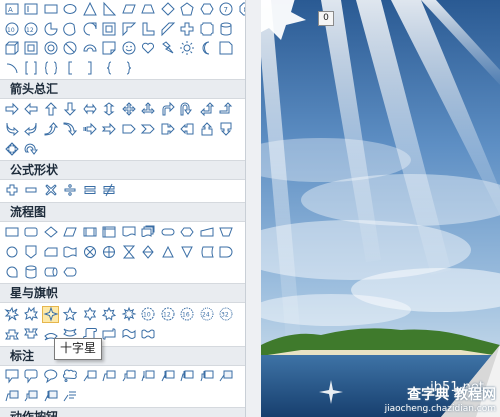  What do you see at coordinates (50, 68) in the screenshot?
I see `double-brace-shape-icon` at bounding box center [50, 68].